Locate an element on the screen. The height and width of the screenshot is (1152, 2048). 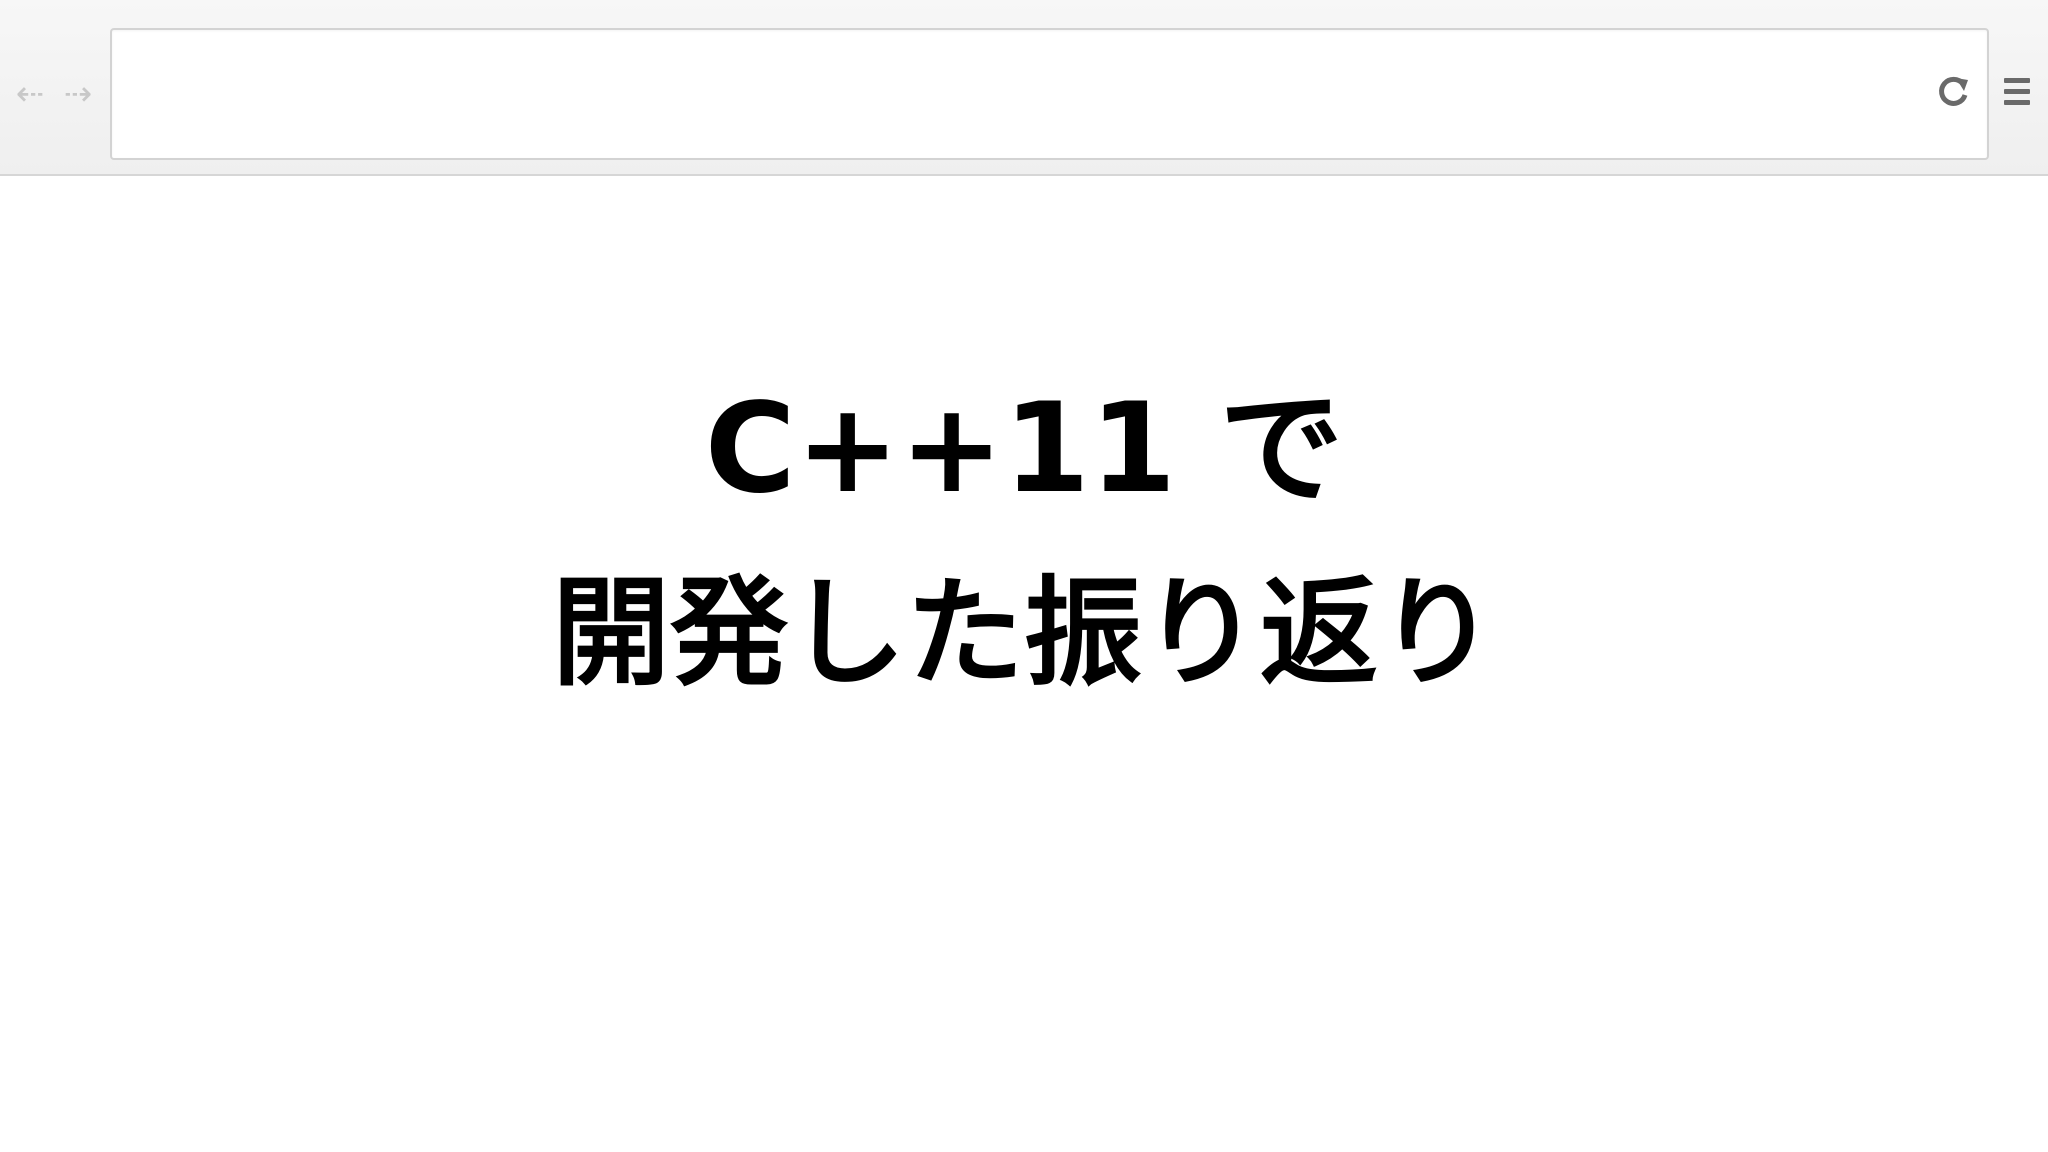
menu-button is located at coordinates (2017, 92).